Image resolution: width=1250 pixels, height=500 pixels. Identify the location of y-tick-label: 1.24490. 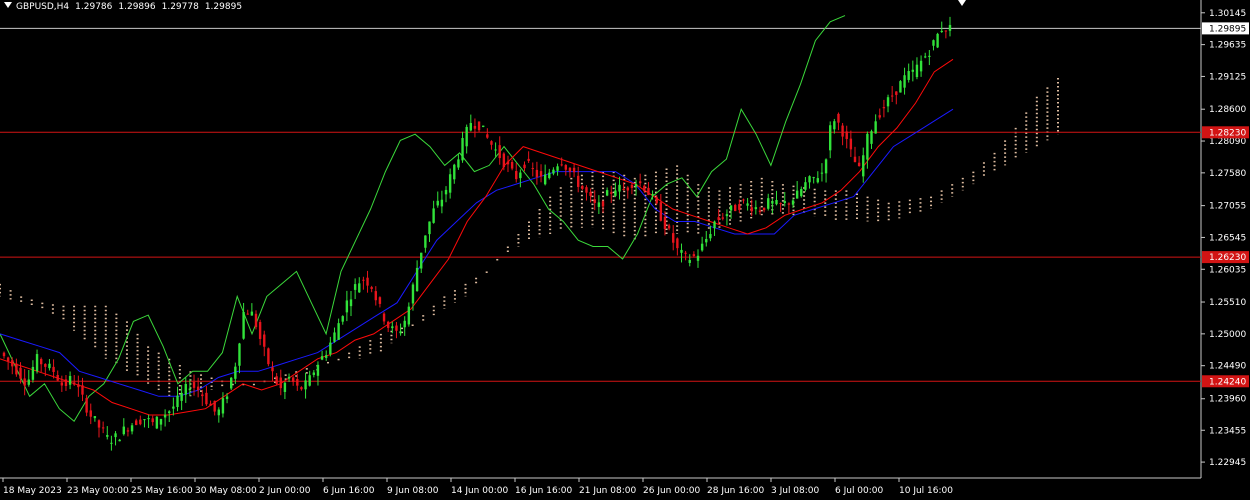
(1227, 367).